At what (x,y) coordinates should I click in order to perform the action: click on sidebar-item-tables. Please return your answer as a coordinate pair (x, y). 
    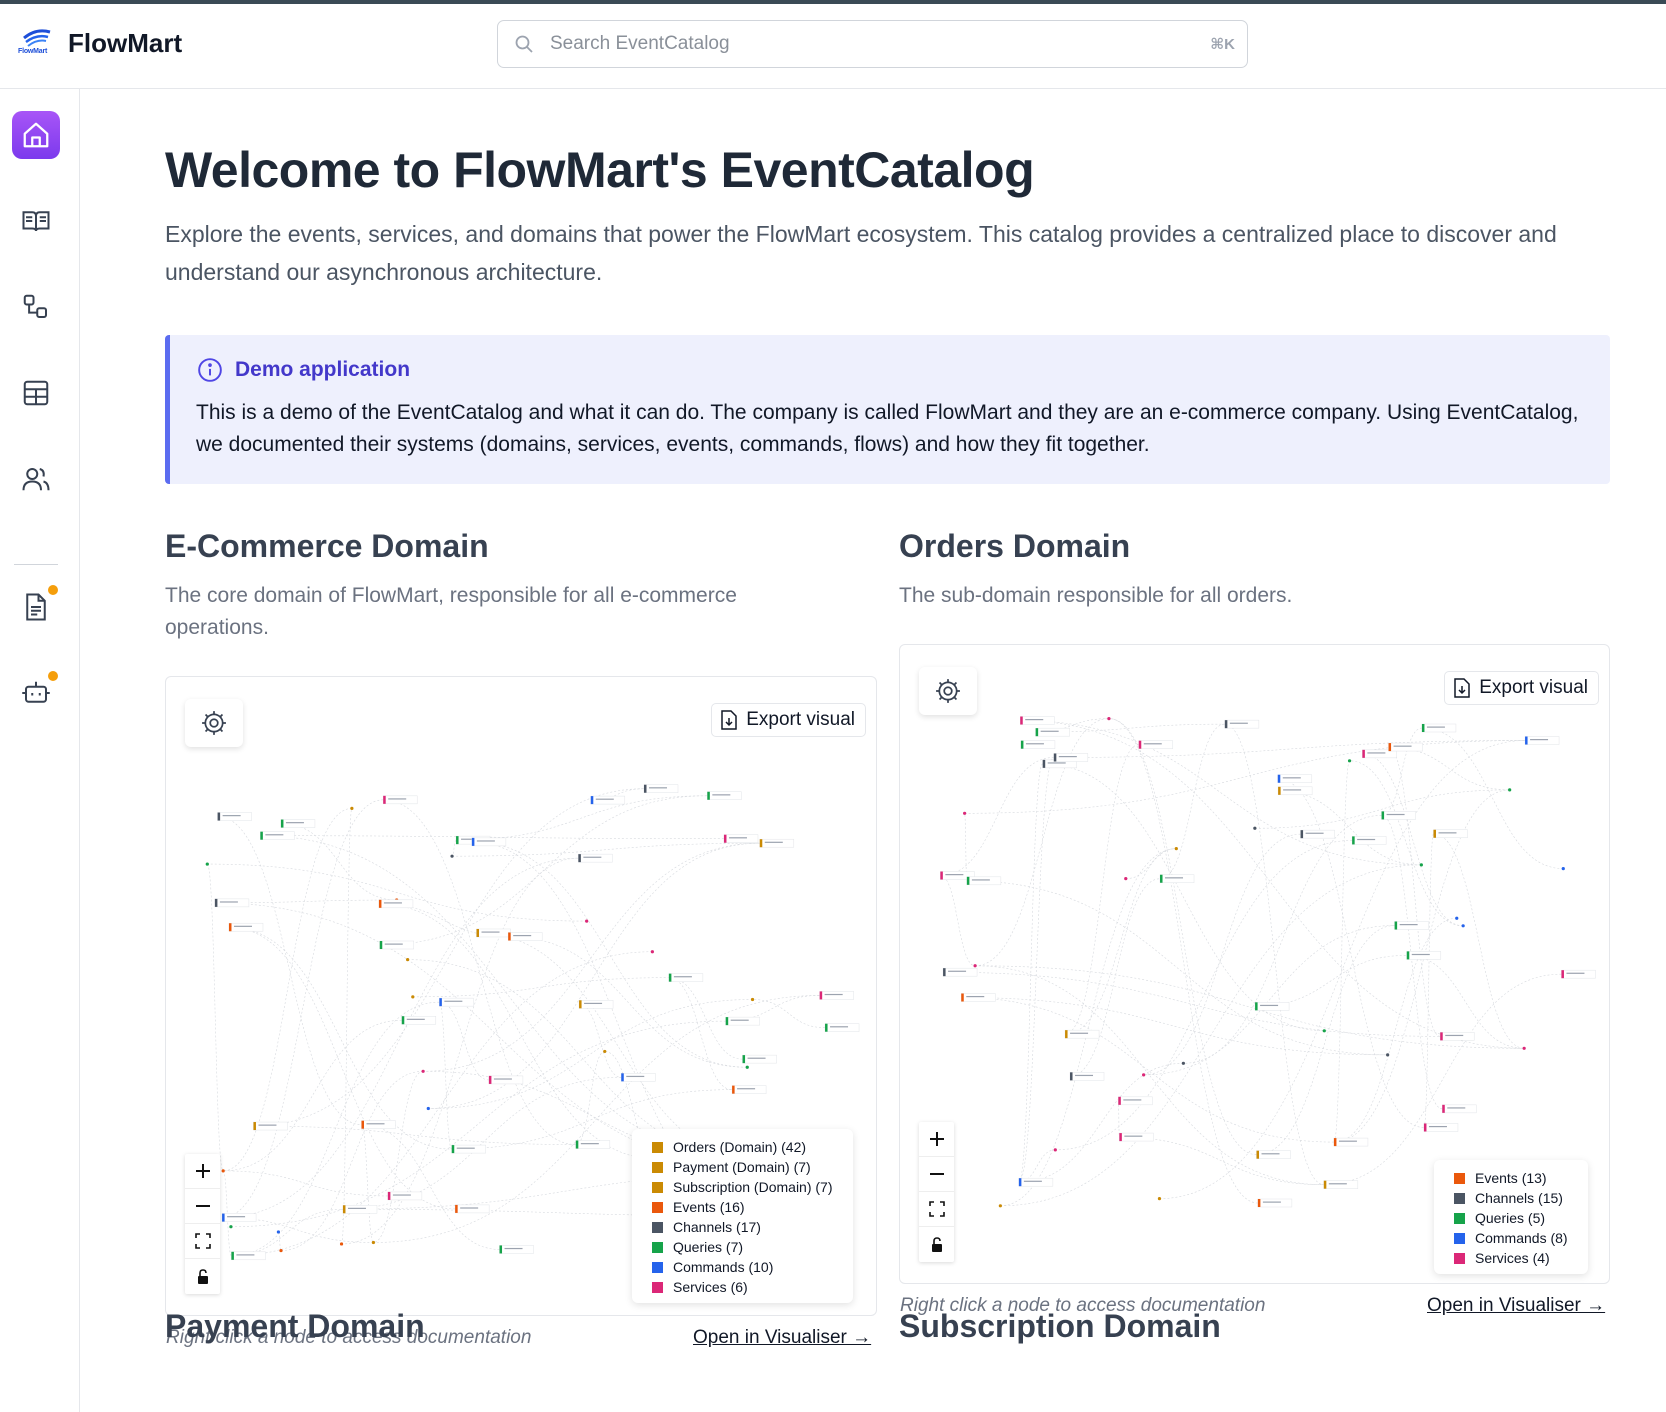
    Looking at the image, I should click on (36, 393).